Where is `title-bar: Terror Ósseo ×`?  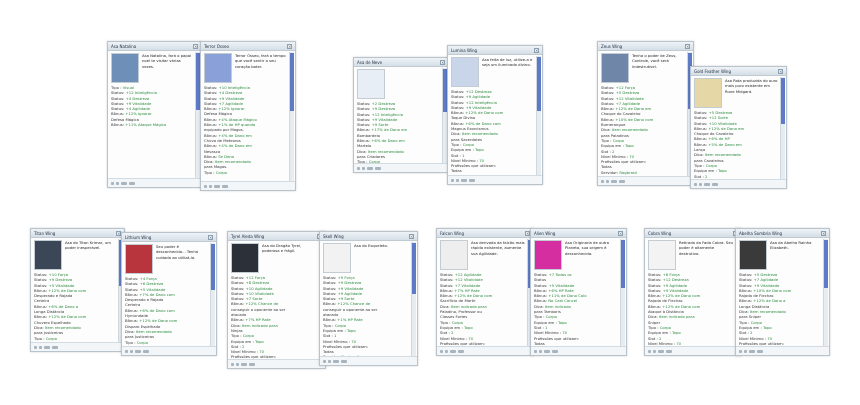
title-bar: Terror Ósseo × is located at coordinates (248, 46).